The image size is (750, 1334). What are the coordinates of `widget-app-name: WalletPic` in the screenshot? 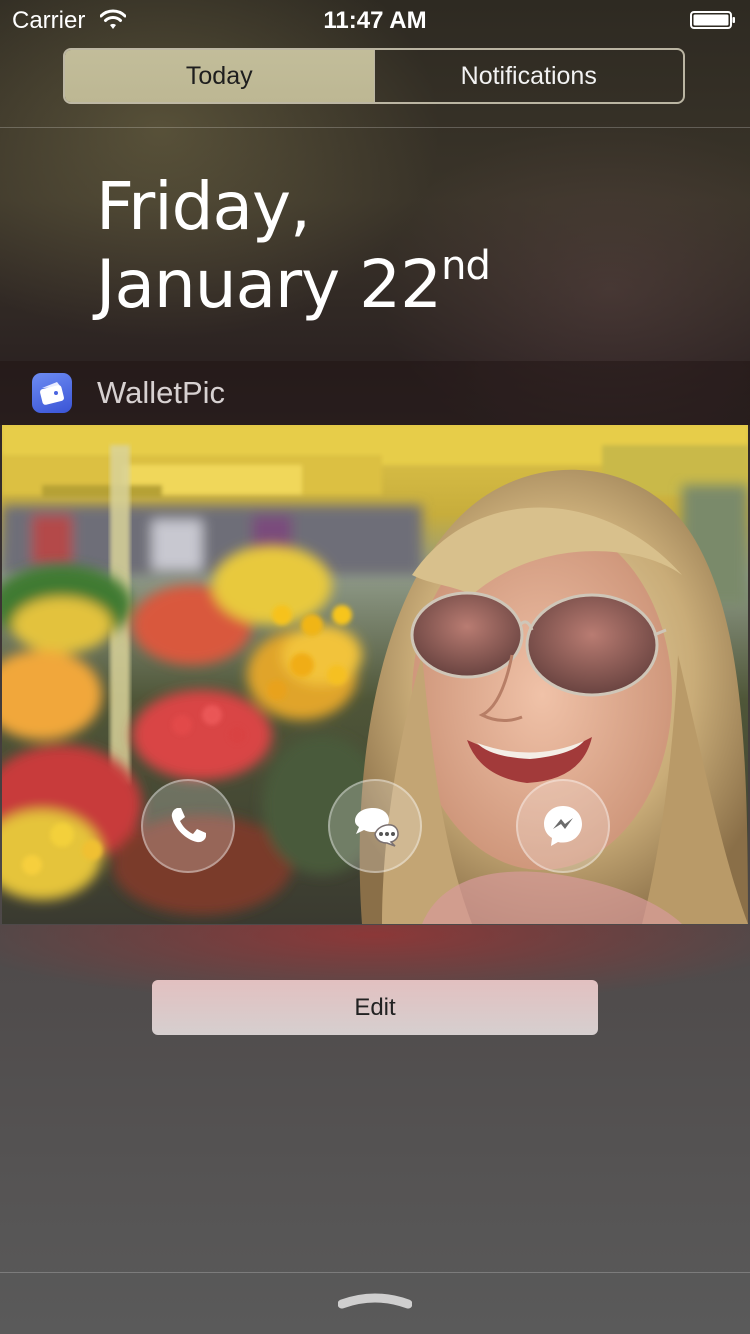 It's located at (161, 392).